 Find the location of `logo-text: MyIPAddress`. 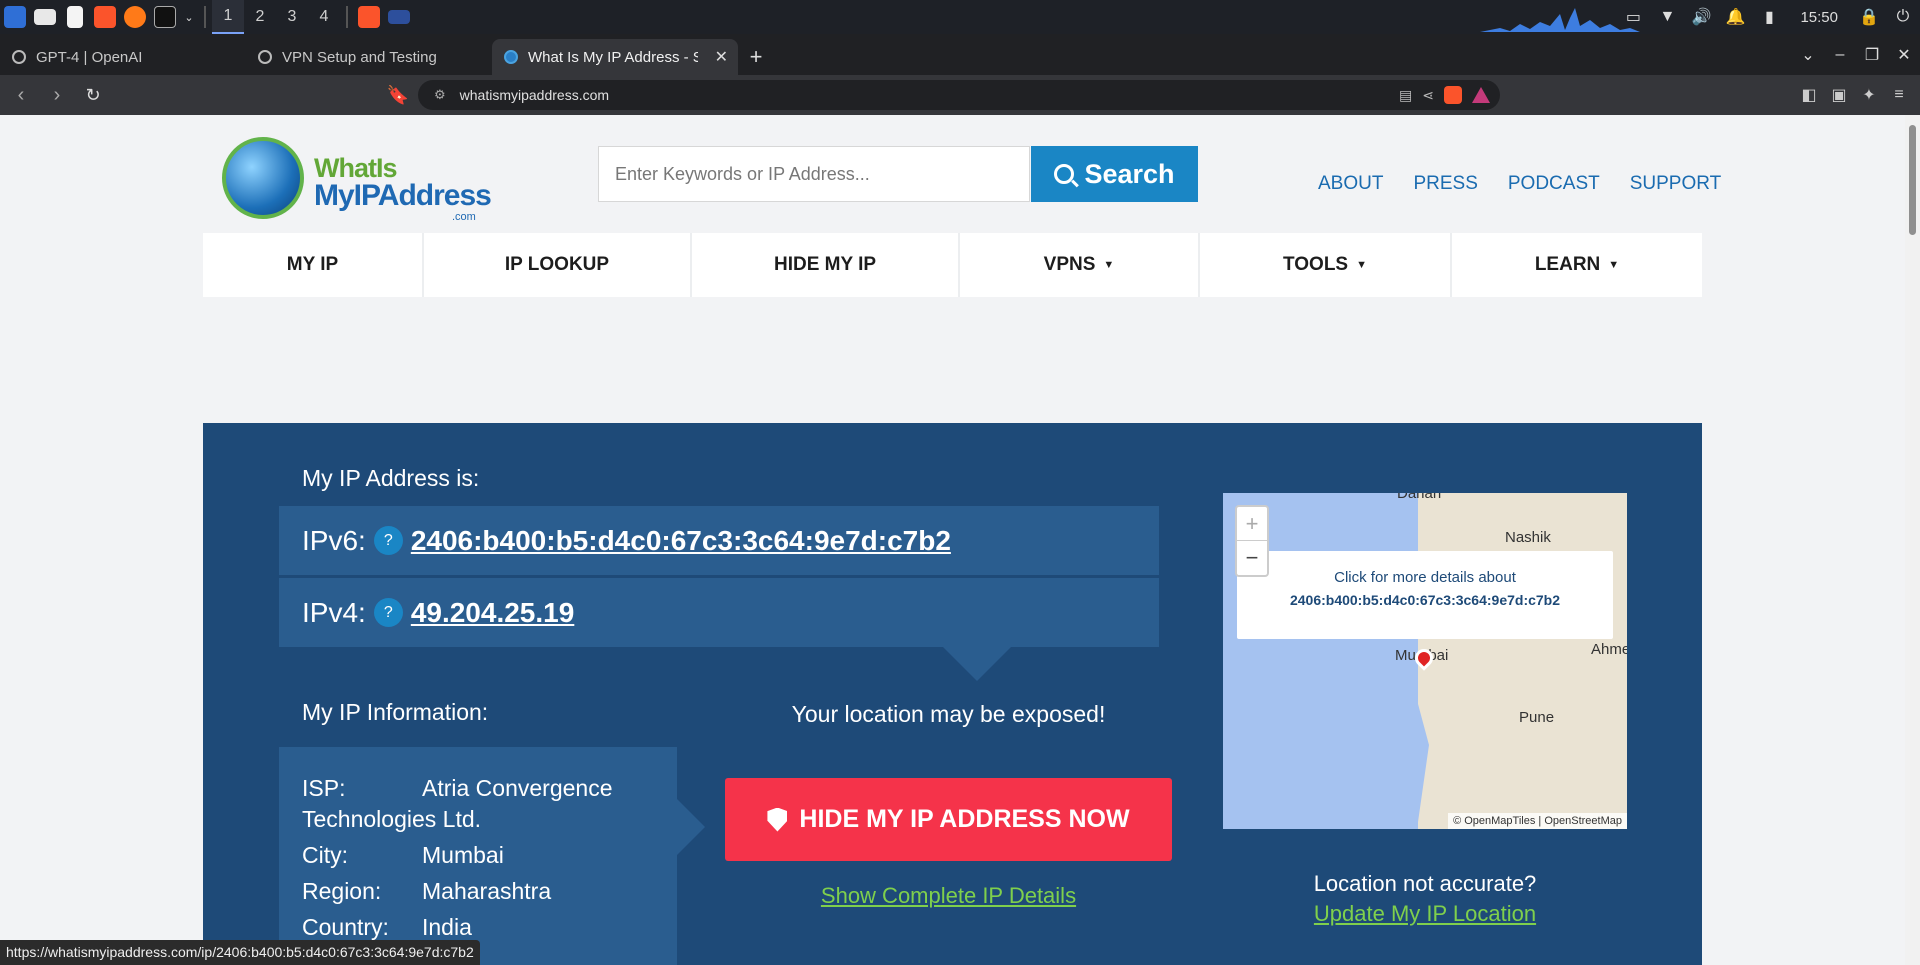

logo-text: MyIPAddress is located at coordinates (403, 195).